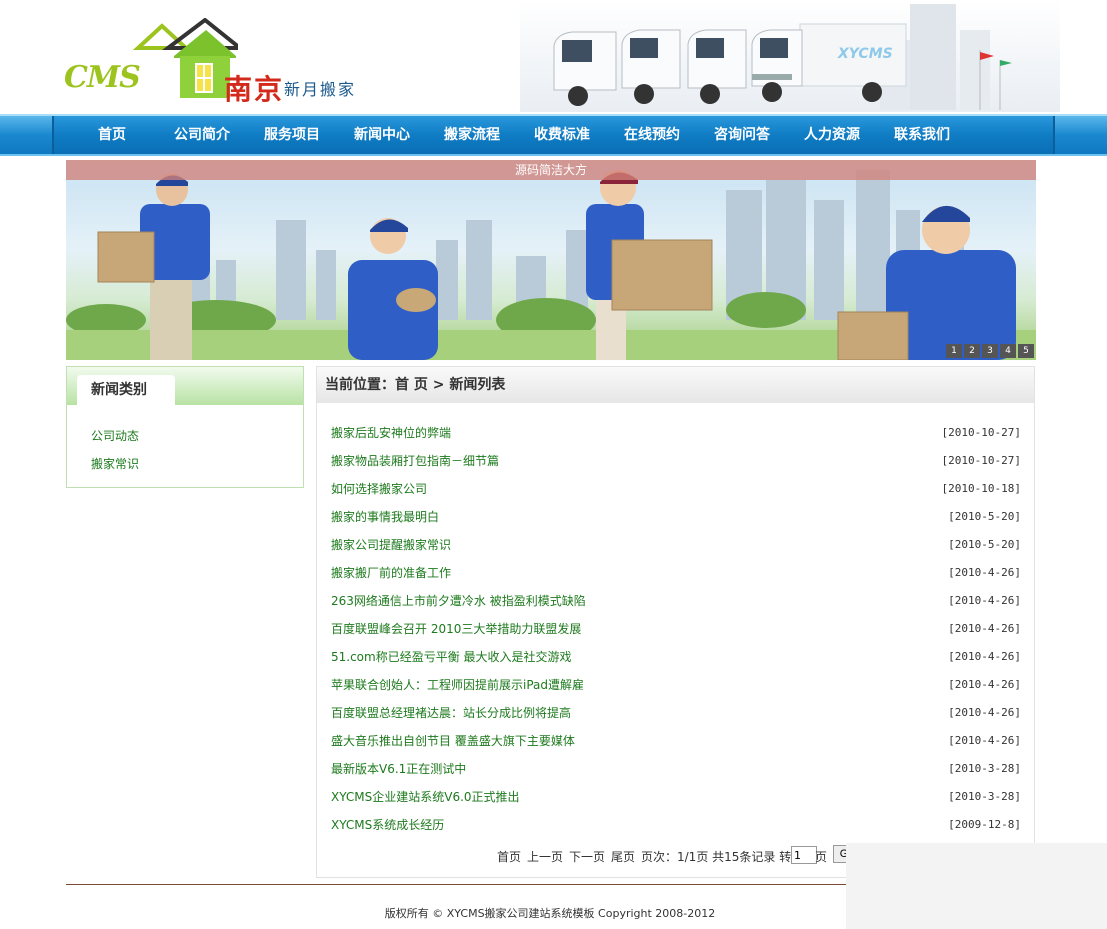 The height and width of the screenshot is (929, 1107). What do you see at coordinates (509, 856) in the screenshot?
I see `pager-first-link: 首页` at bounding box center [509, 856].